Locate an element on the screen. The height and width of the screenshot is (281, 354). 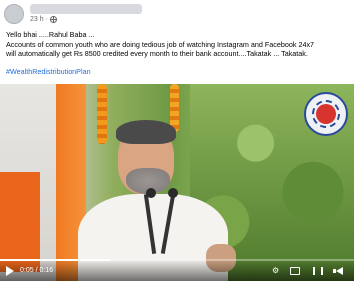
post-meta: 23 h · is located at coordinates (43, 19).